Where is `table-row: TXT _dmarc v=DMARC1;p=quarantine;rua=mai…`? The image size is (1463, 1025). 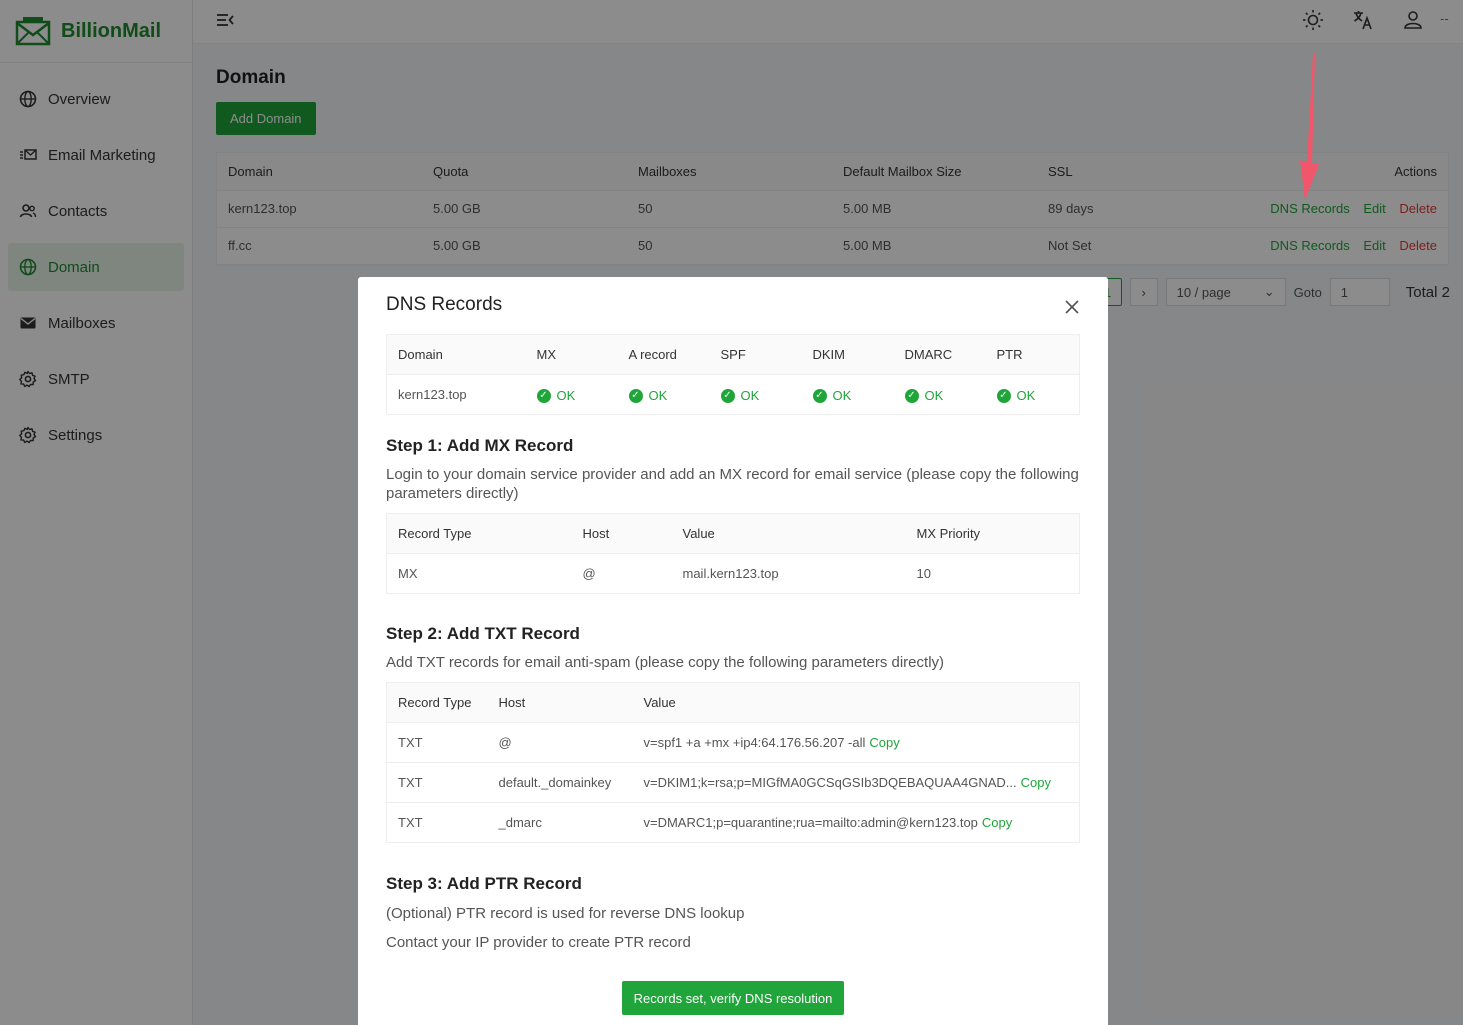
table-row: TXT _dmarc v=DMARC1;p=quarantine;rua=mai… is located at coordinates (733, 822).